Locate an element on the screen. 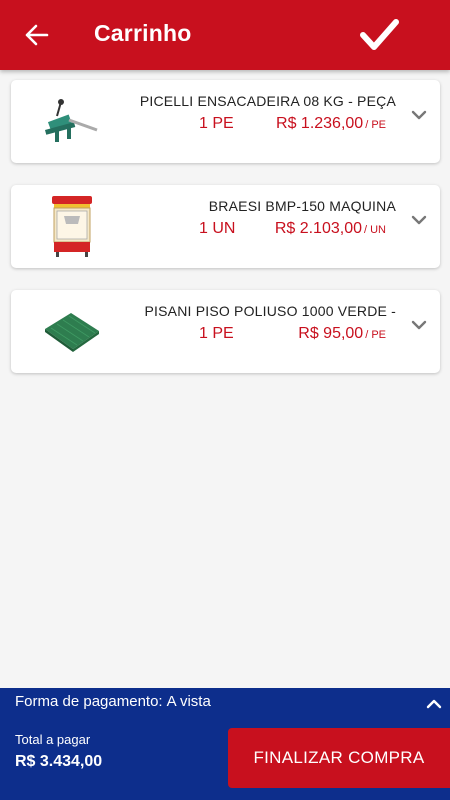  page-title: Carrinho is located at coordinates (143, 33).